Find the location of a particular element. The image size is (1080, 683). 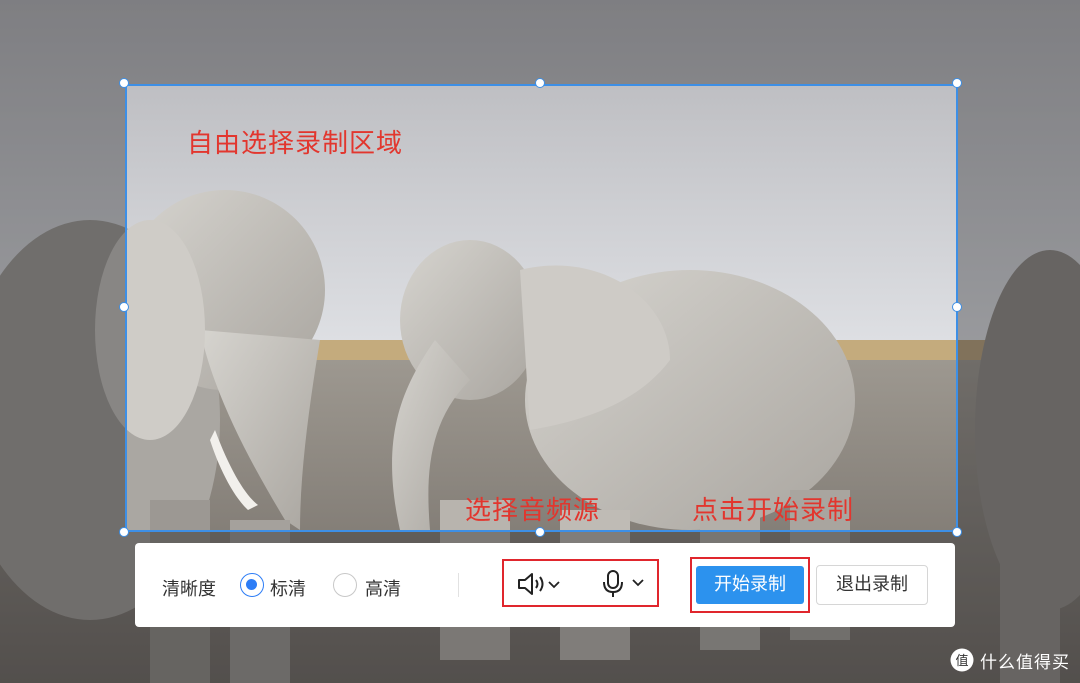

watermark: 值 什么值得买 is located at coordinates (1010, 660).